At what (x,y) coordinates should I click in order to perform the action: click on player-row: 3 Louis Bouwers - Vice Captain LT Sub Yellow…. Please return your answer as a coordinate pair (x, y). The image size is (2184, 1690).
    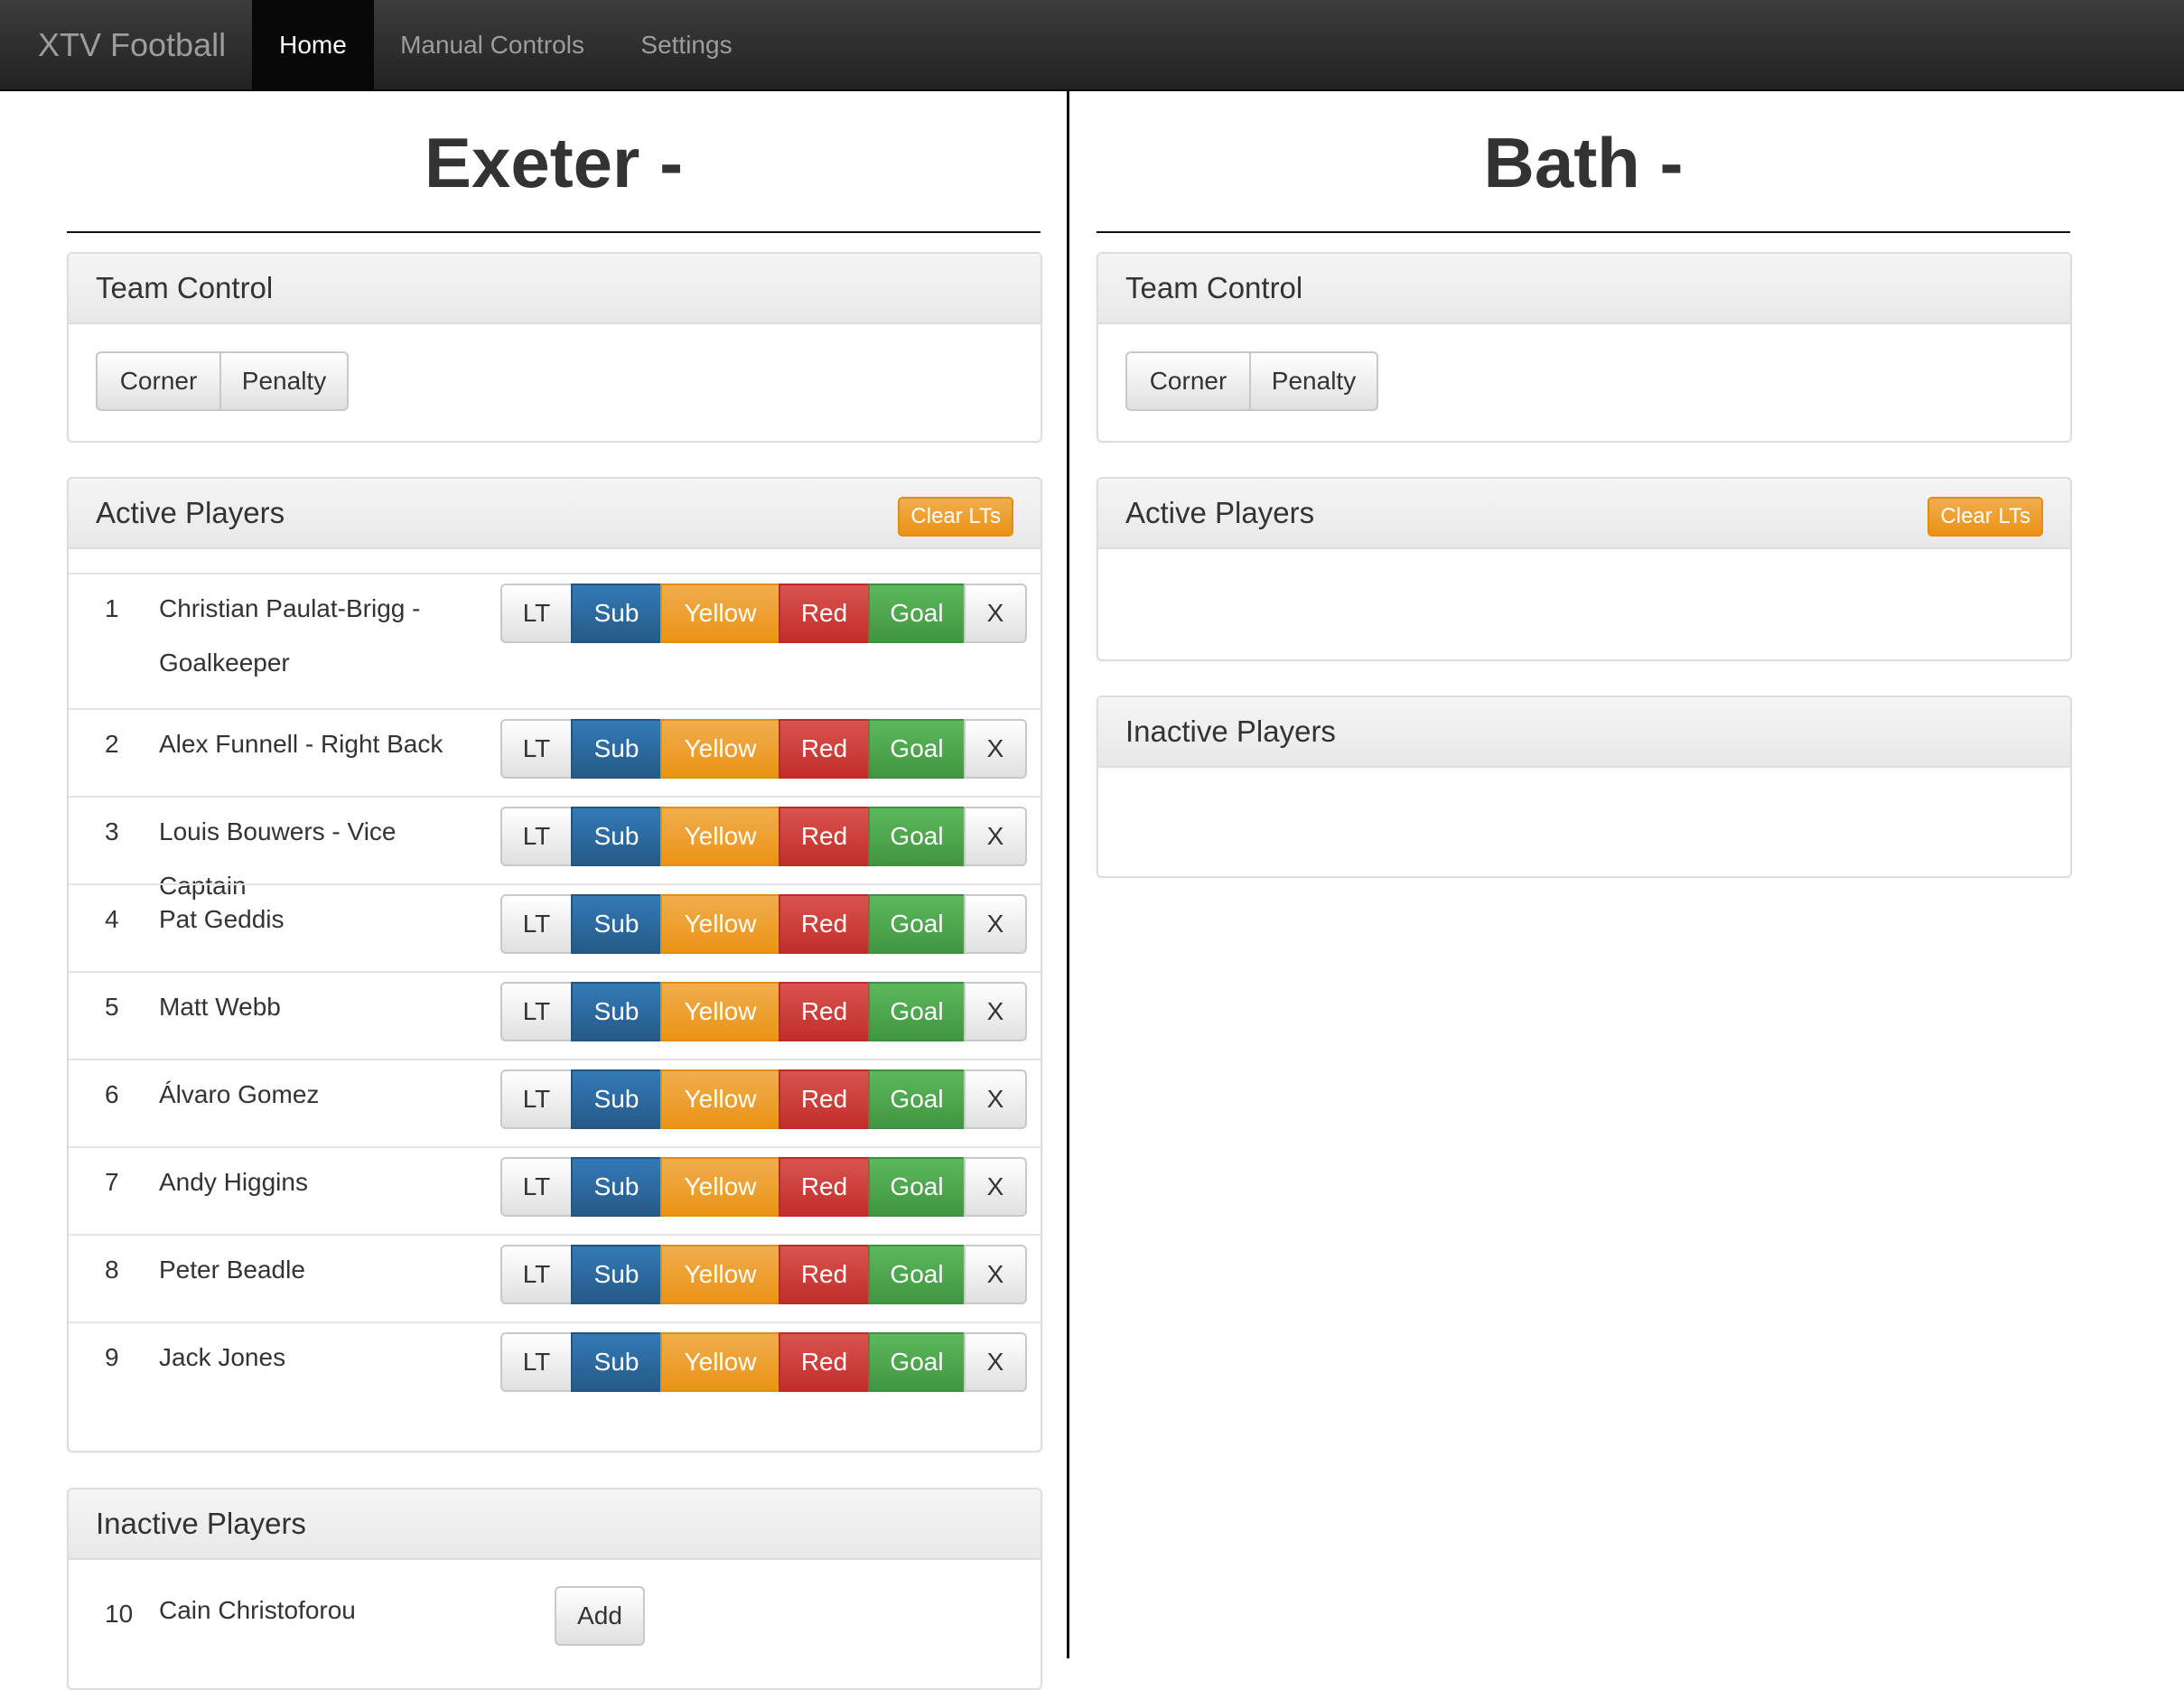
    Looking at the image, I should click on (555, 848).